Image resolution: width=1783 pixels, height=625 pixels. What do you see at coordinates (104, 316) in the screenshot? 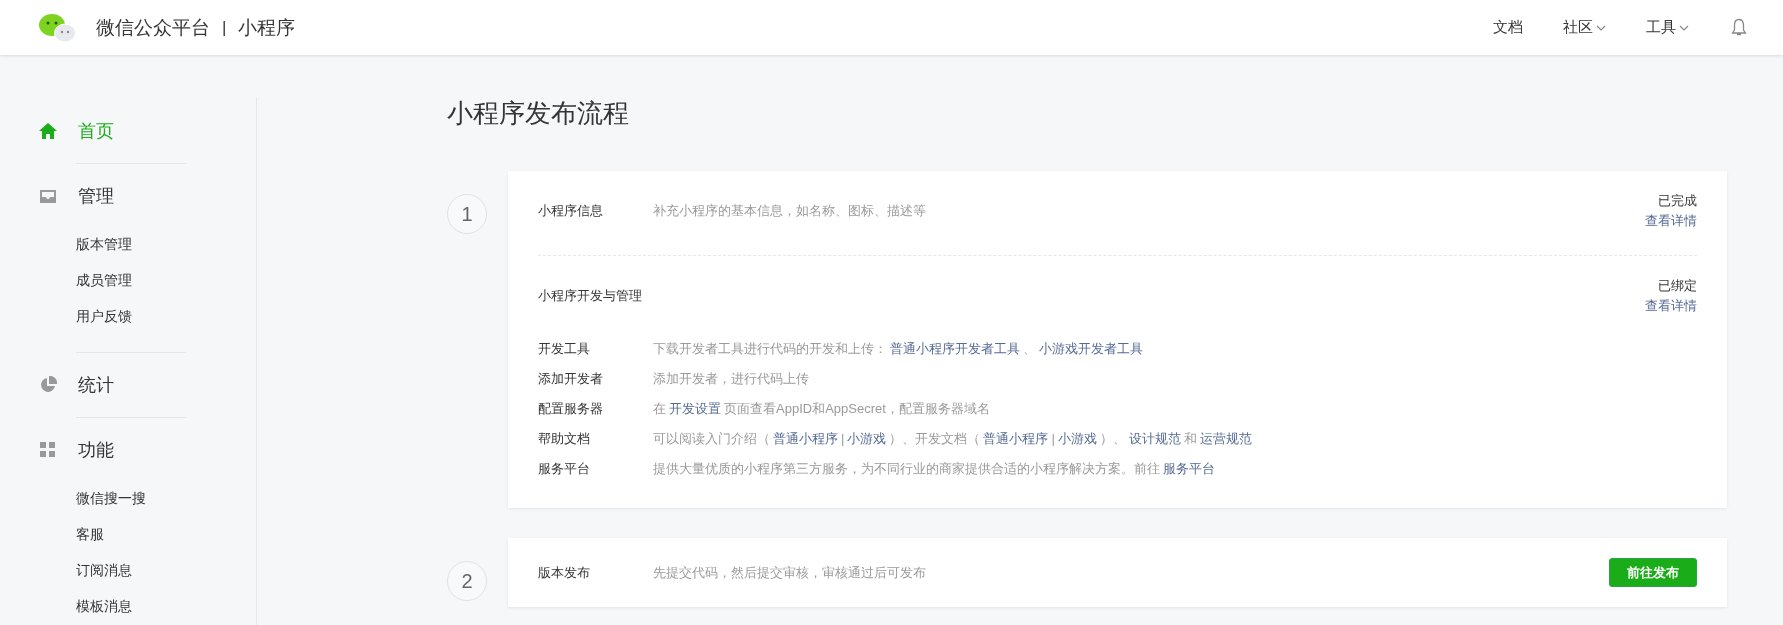
I see `sidebar-subitem: 用户反馈` at bounding box center [104, 316].